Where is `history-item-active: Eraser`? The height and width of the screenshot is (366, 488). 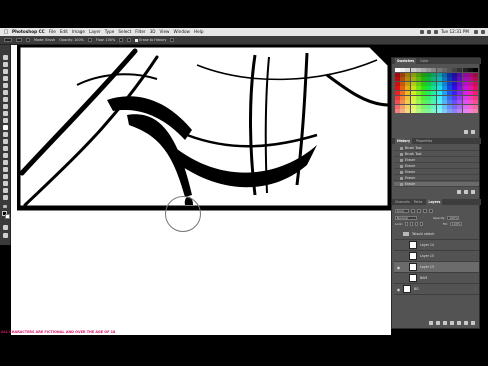 history-item-active: Eraser is located at coordinates (436, 185).